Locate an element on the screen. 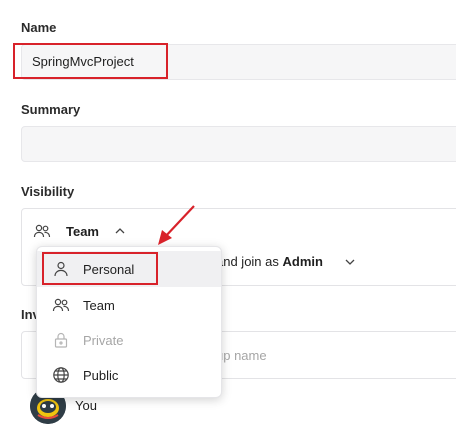 The image size is (456, 436). join-role: Admin is located at coordinates (303, 261).